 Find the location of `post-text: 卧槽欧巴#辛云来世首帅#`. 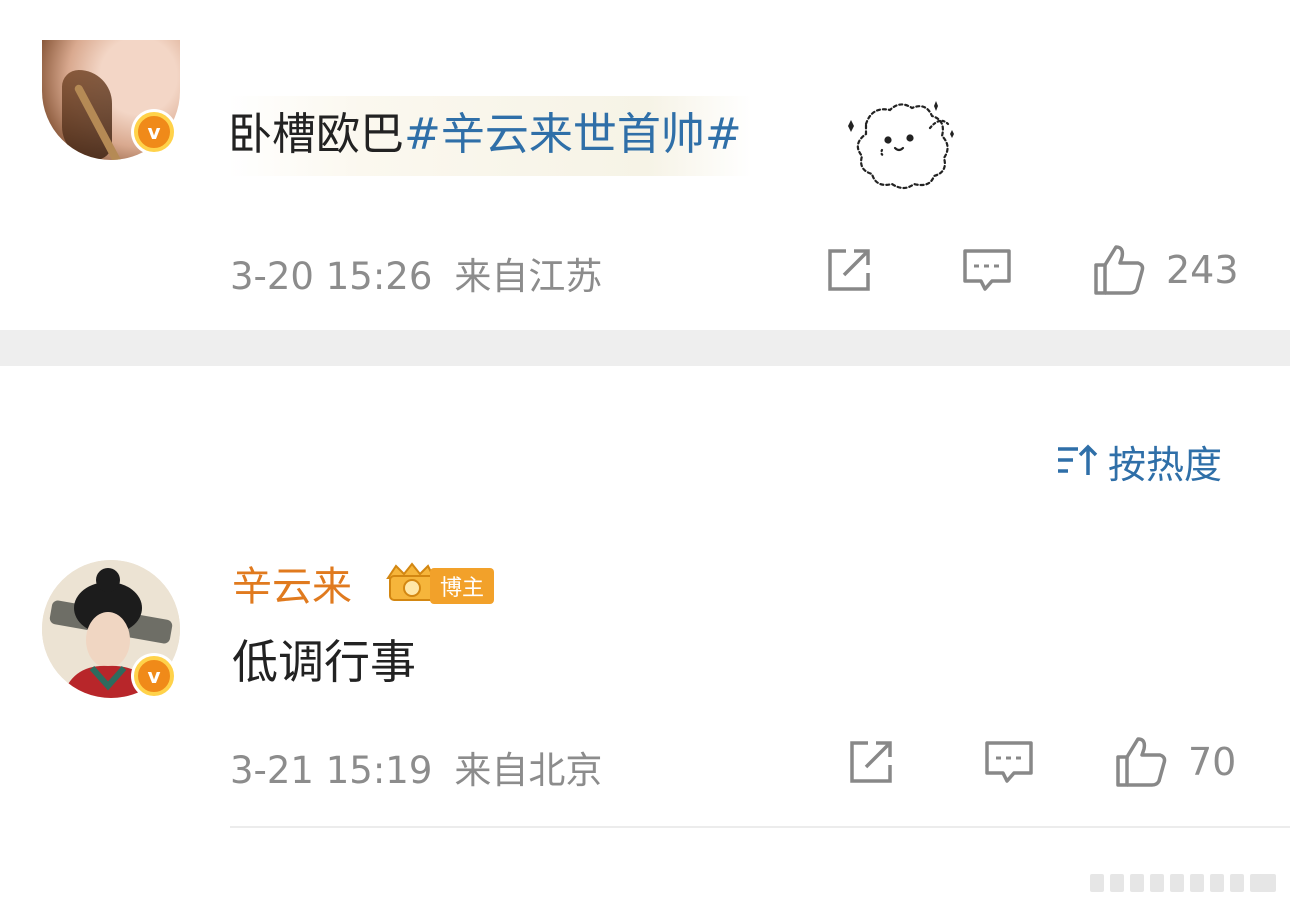

post-text: 卧槽欧巴#辛云来世首帅# is located at coordinates (490, 136).